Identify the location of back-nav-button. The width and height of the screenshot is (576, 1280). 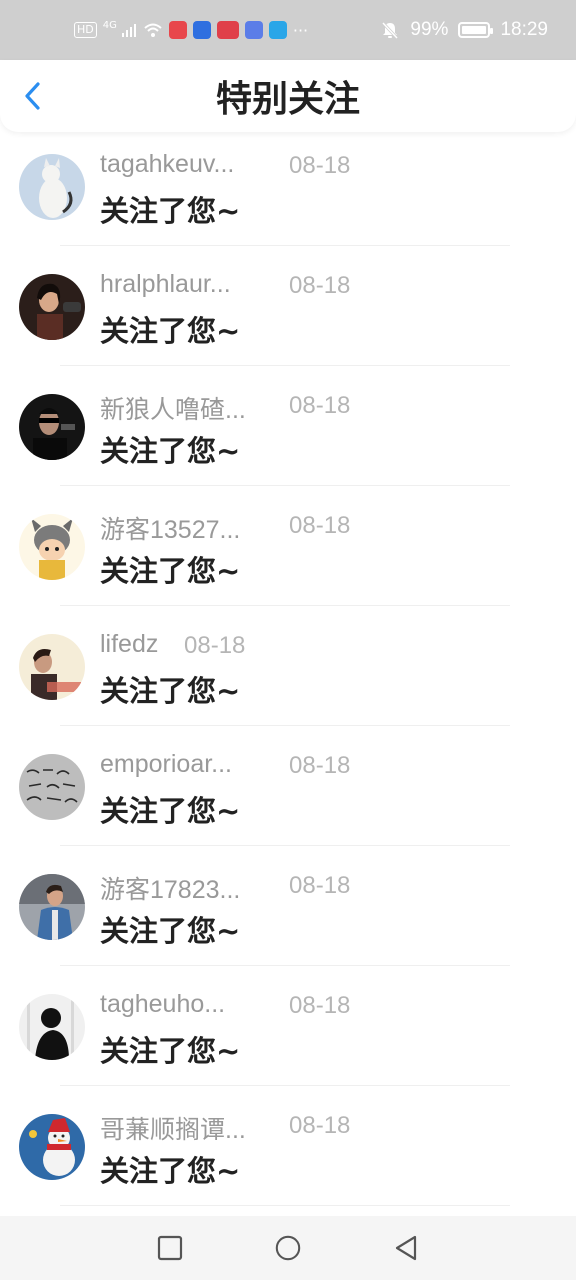
(406, 1248).